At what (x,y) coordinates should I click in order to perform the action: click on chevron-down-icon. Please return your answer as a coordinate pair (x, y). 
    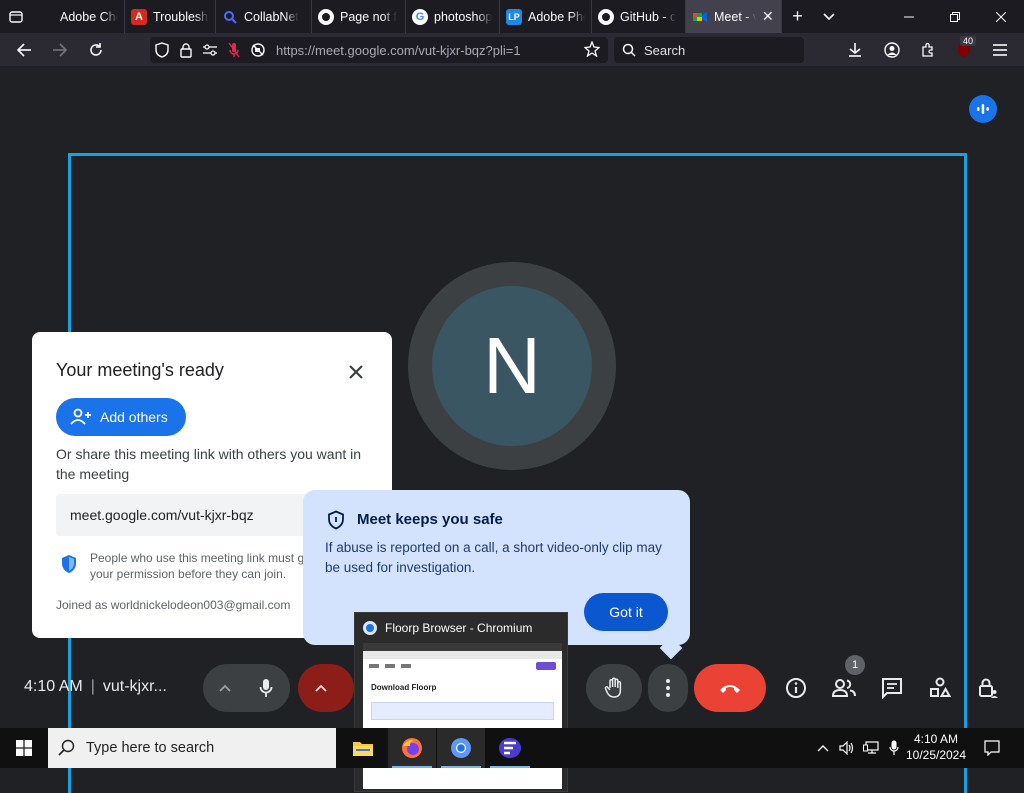
    Looking at the image, I should click on (828, 16).